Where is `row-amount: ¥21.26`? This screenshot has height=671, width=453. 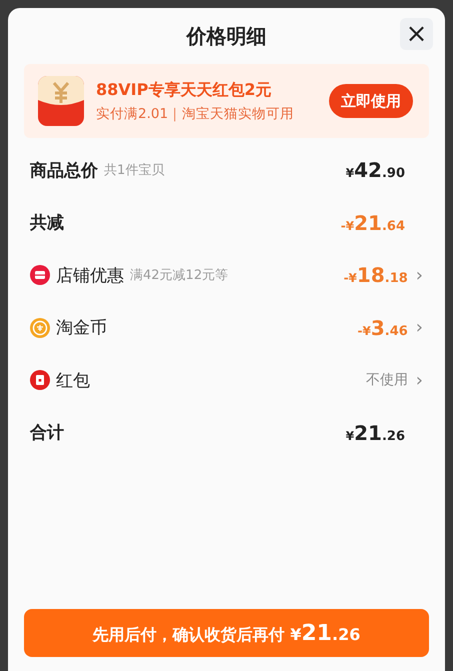
row-amount: ¥21.26 is located at coordinates (375, 432).